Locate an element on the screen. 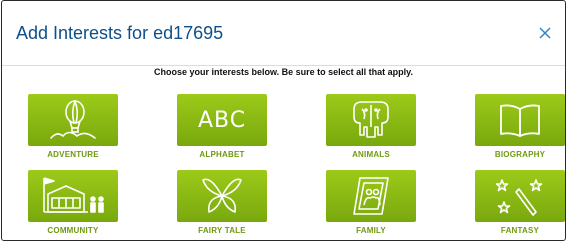  interest-tile-community: COMMUNITY is located at coordinates (73, 202).